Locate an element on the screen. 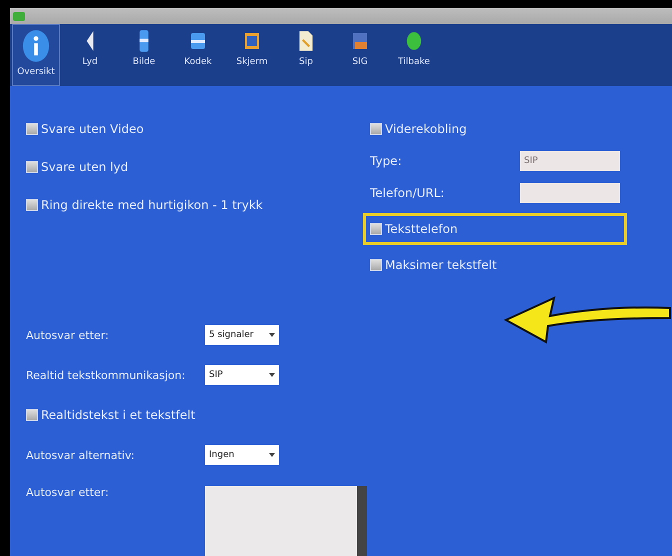 The height and width of the screenshot is (556, 672). input-field is located at coordinates (570, 193).